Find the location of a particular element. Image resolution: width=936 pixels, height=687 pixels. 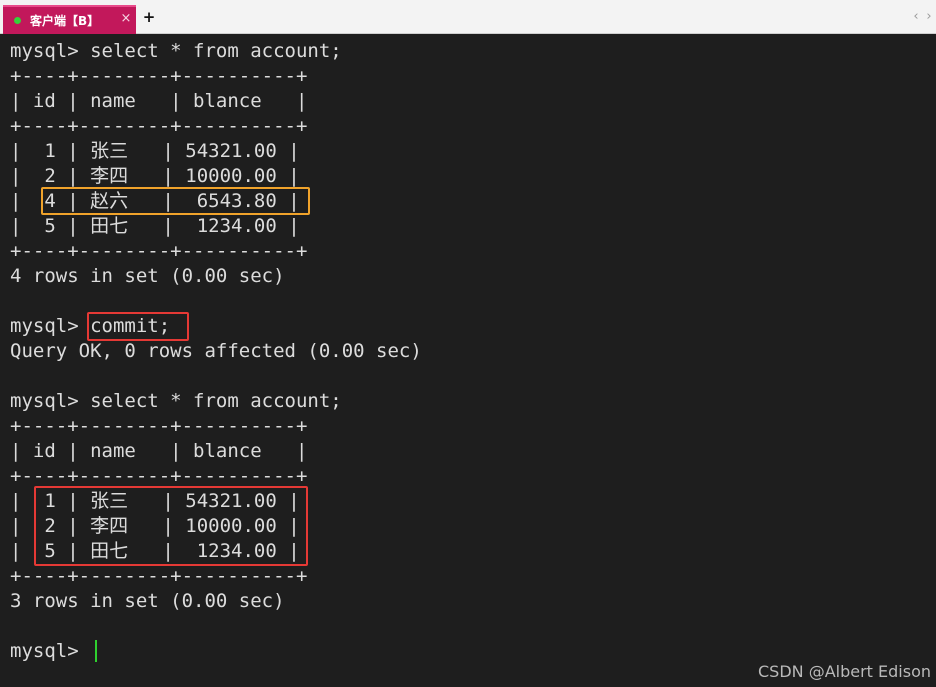

tab-client-b: 客户端【B】 × is located at coordinates (69, 19).